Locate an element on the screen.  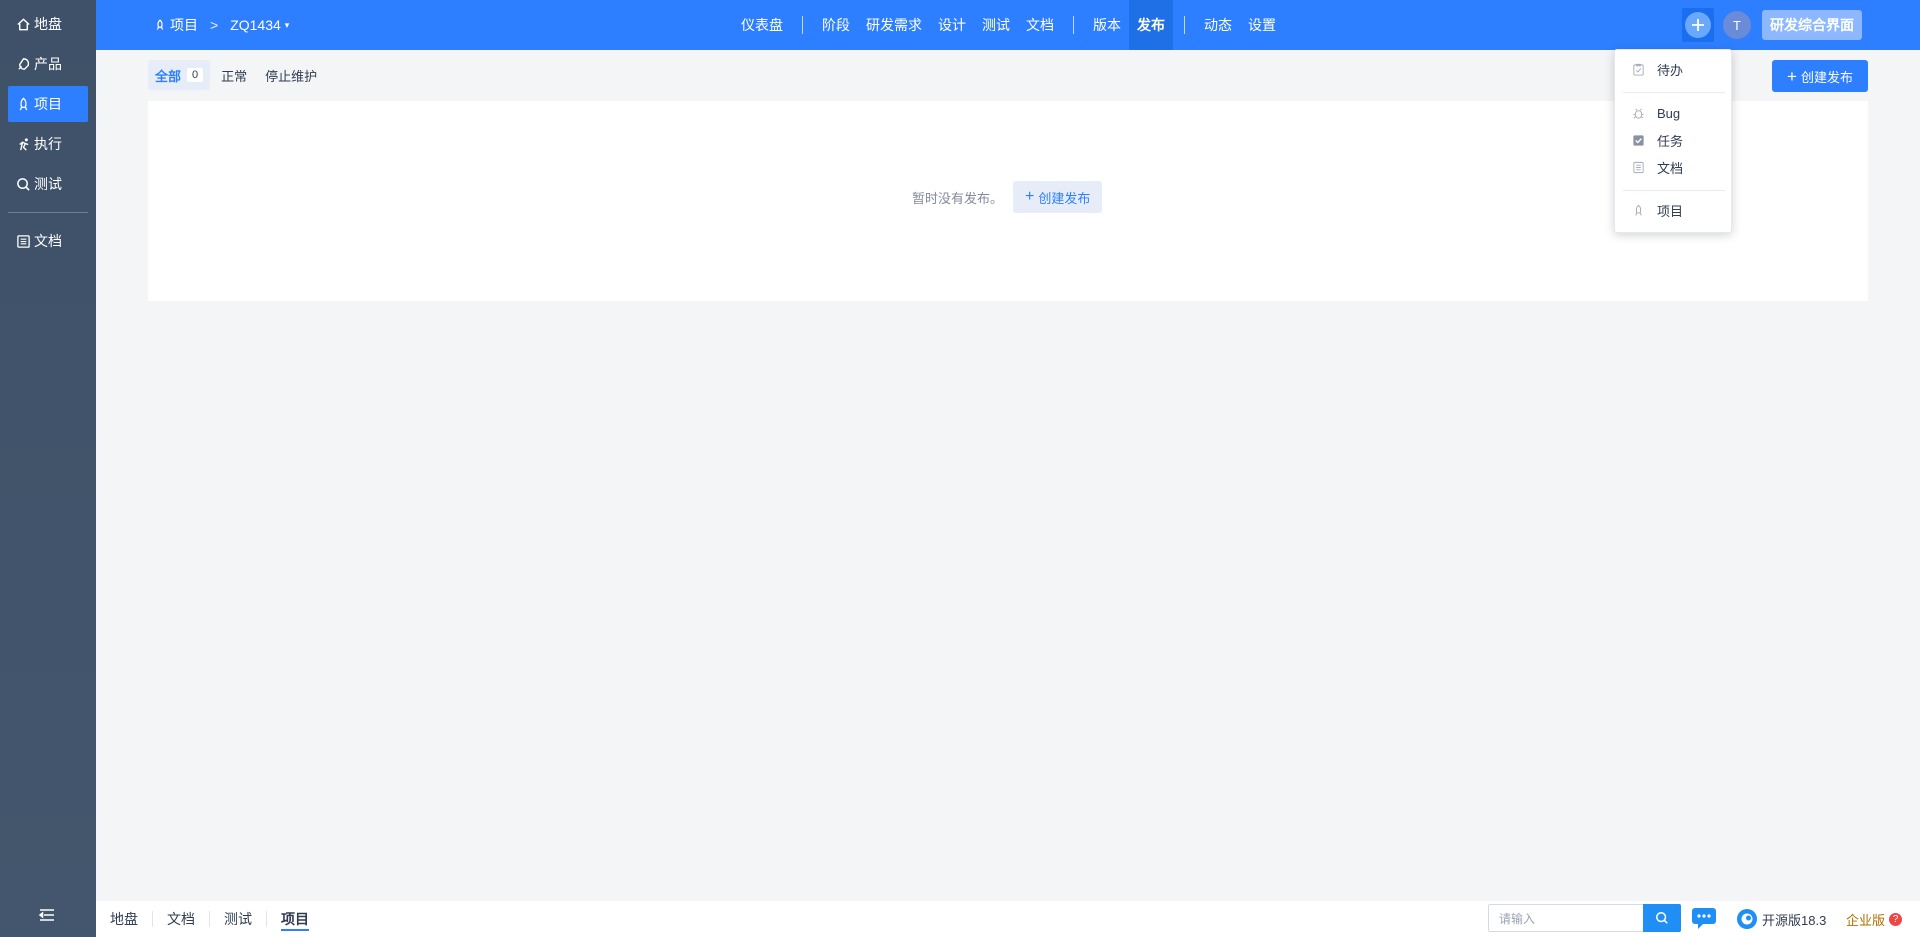
menu-item-label: Bug is located at coordinates (1669, 113).